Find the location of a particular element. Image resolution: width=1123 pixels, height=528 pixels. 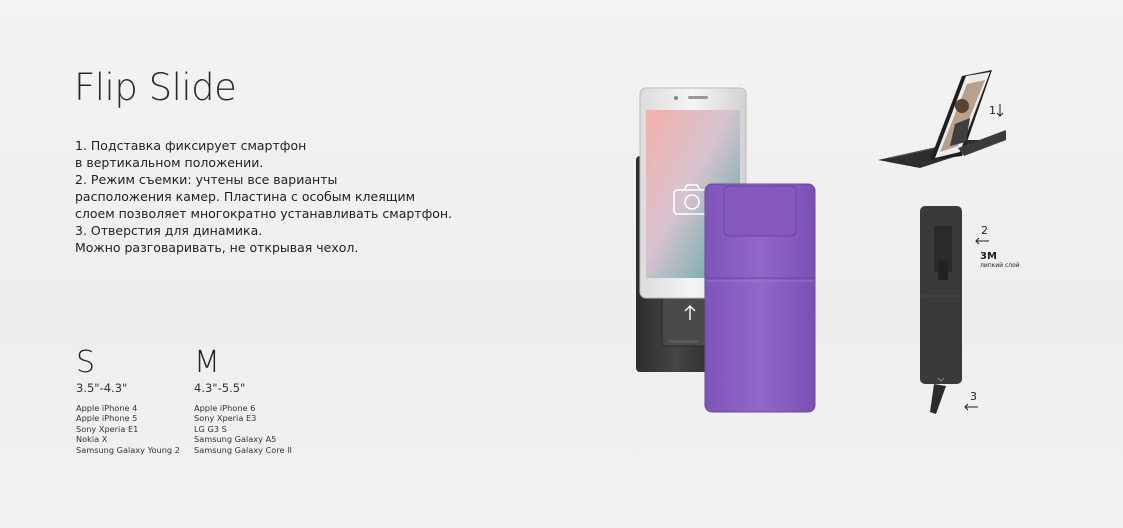

stand-mode-illustration is located at coordinates (942, 119).